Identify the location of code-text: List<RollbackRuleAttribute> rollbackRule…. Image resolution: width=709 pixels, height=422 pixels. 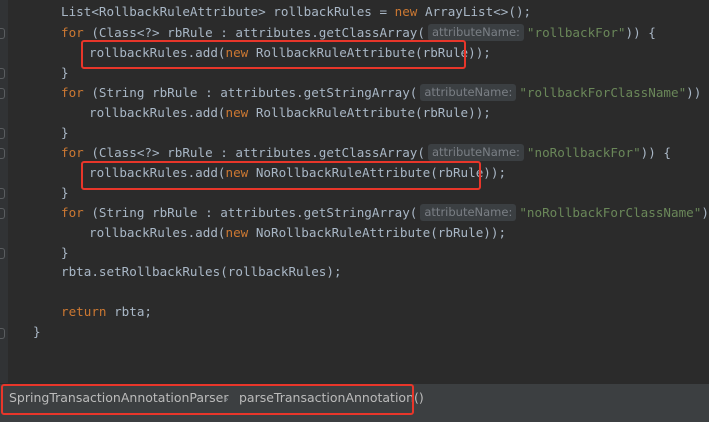
(228, 11).